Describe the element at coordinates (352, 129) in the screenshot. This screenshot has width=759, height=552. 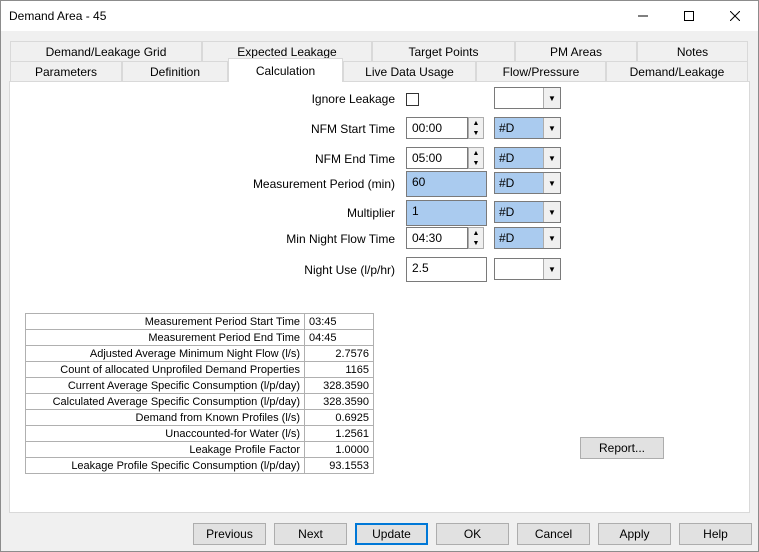
I see `nfm-start-label: NFM Start Time` at that location.